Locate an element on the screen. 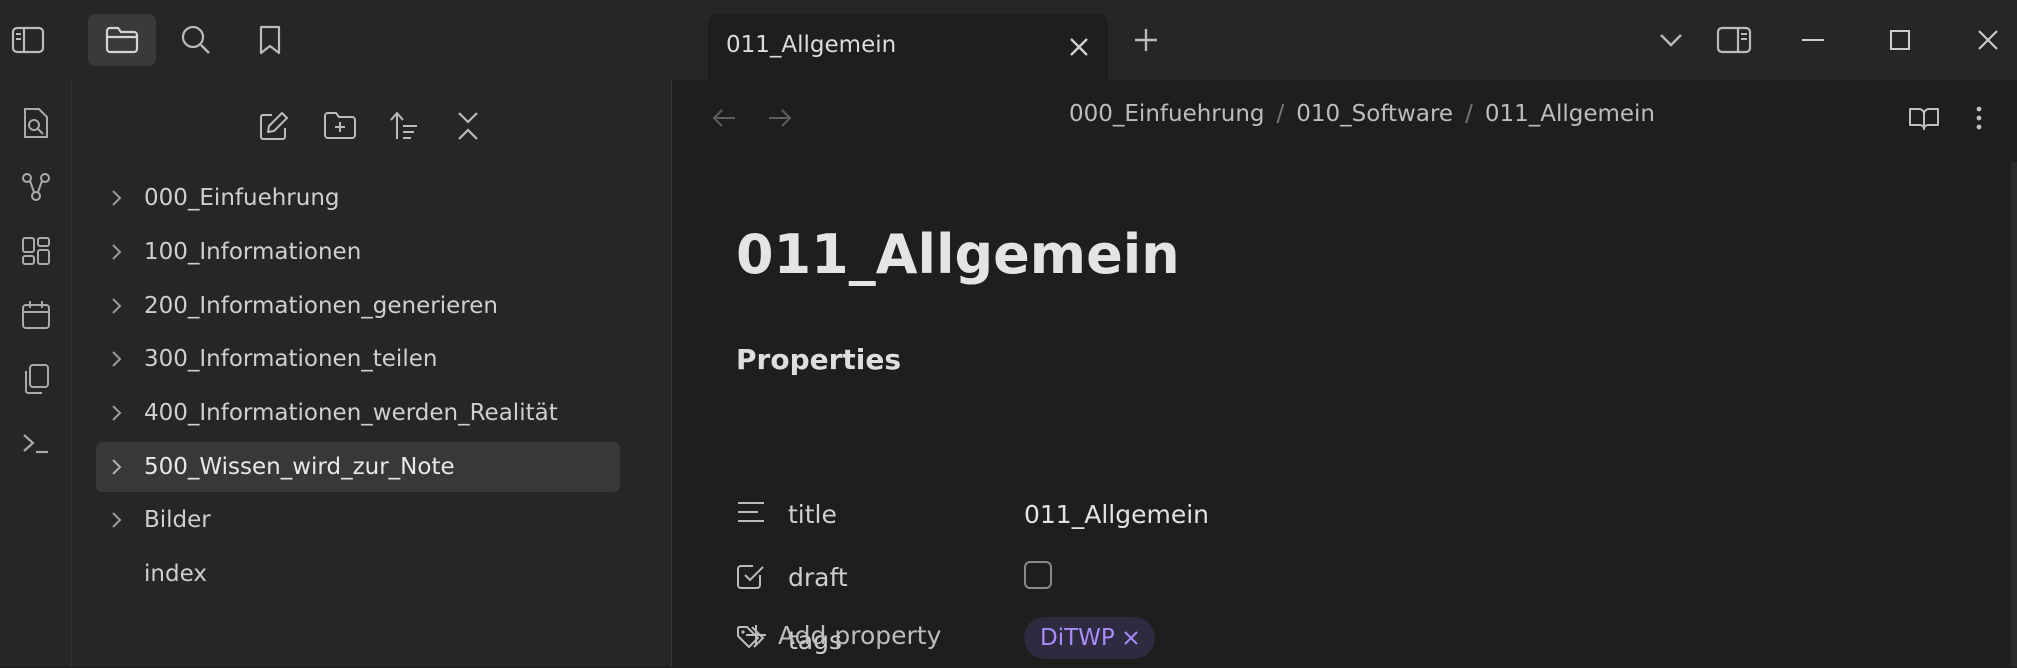 The width and height of the screenshot is (2017, 668). more-options-icon is located at coordinates (1979, 118).